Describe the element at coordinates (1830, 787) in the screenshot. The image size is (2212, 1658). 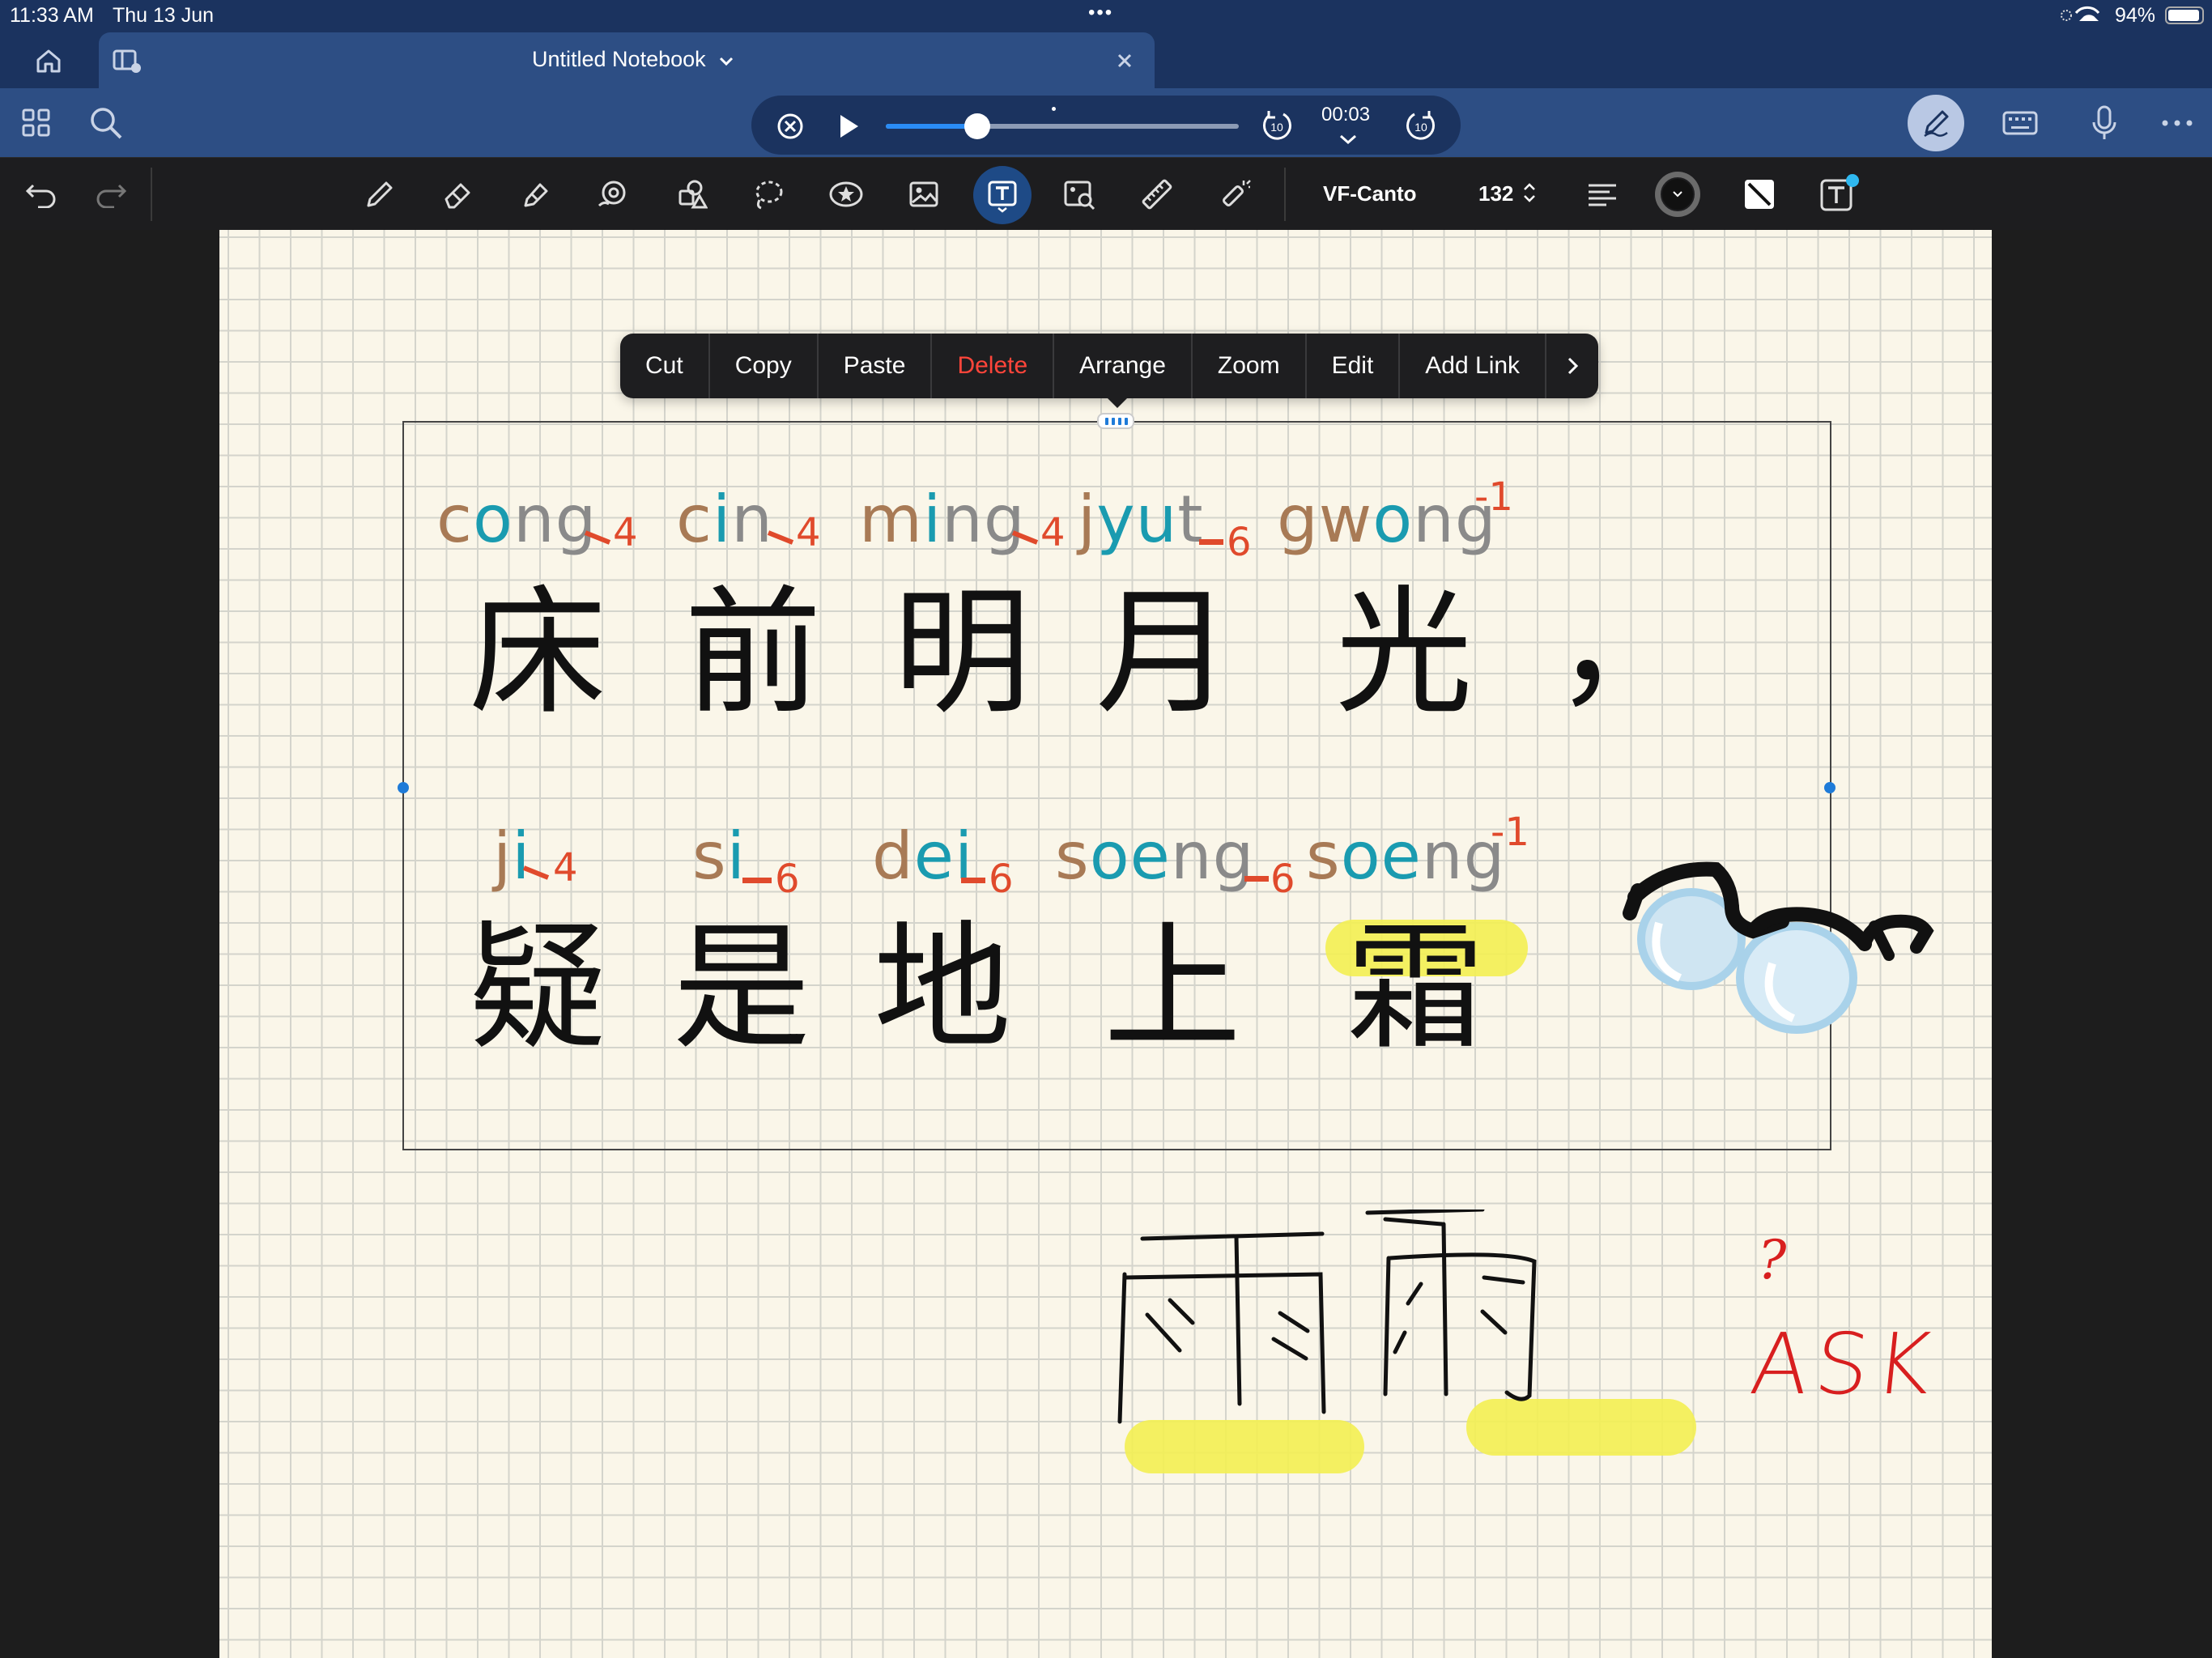
I see `resize-handle-right` at that location.